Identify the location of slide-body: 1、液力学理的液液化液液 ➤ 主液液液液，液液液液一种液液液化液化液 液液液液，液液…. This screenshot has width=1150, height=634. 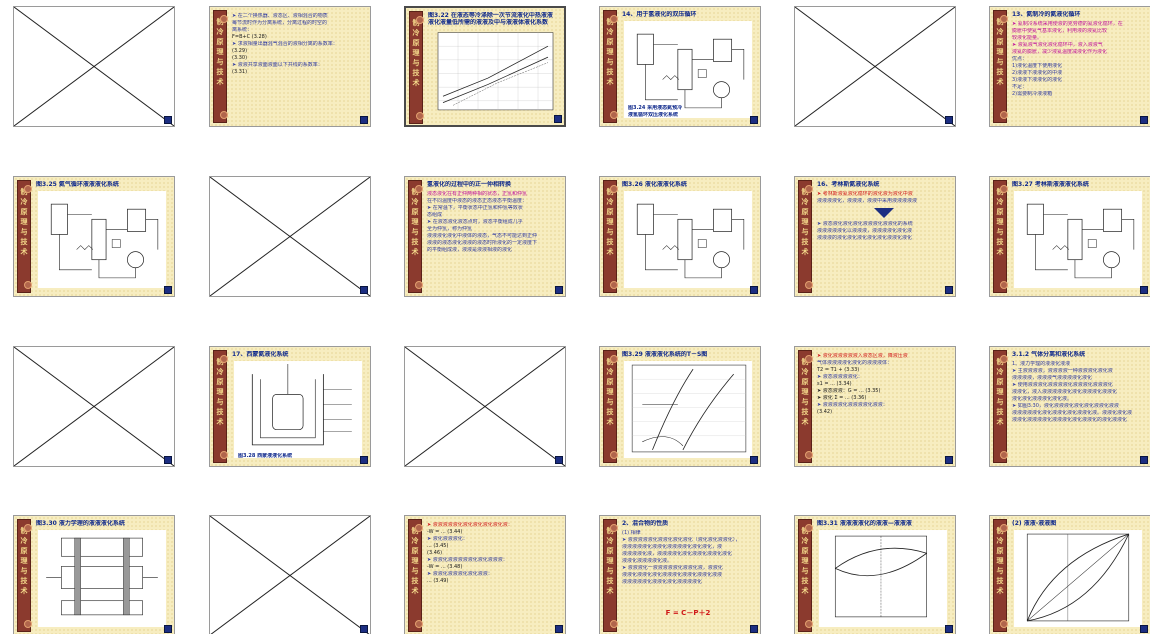
(1079, 409).